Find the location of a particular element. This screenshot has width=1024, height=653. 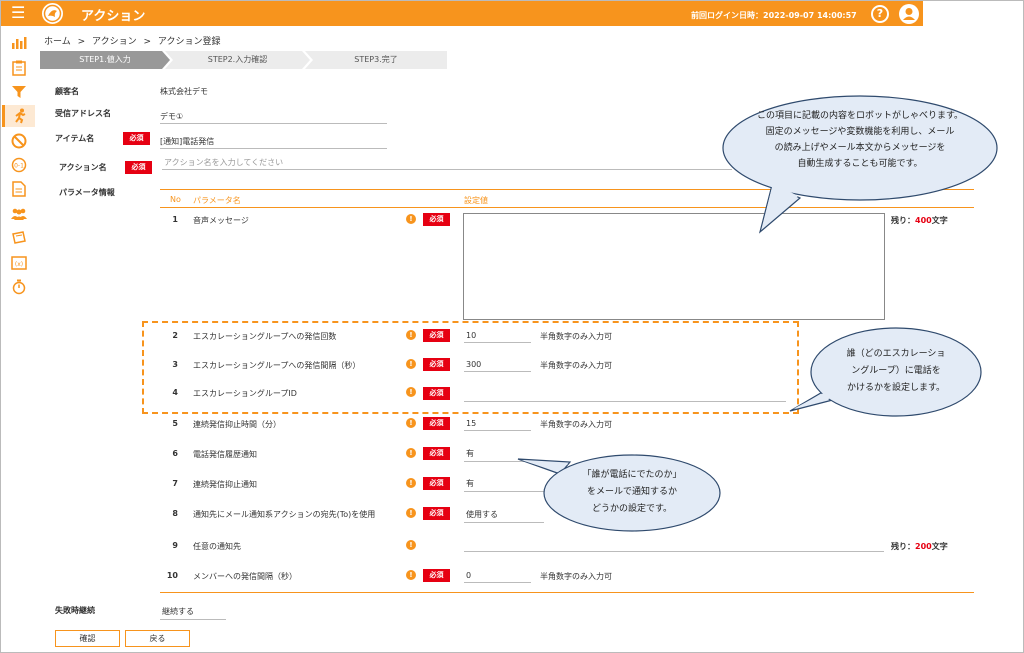

top-bar: ☰ アクション 前回ログイン日時：2022-09-07 14:00:57 ? is located at coordinates (462, 13).